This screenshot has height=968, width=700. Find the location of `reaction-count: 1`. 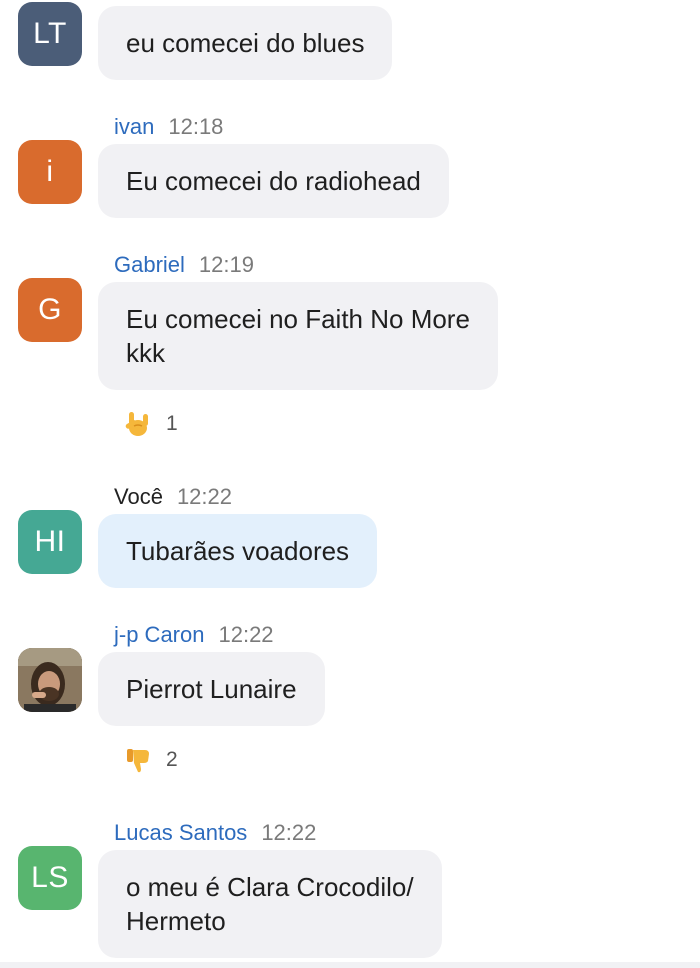

reaction-count: 1 is located at coordinates (172, 423).